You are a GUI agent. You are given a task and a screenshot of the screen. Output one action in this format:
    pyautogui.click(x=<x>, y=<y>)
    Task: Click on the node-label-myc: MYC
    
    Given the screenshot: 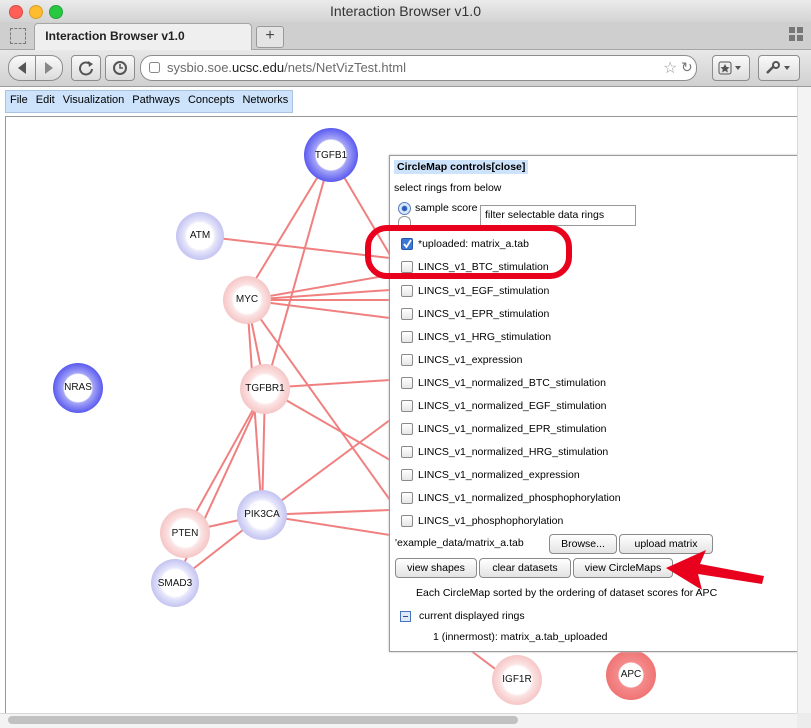 What is the action you would take?
    pyautogui.click(x=247, y=299)
    